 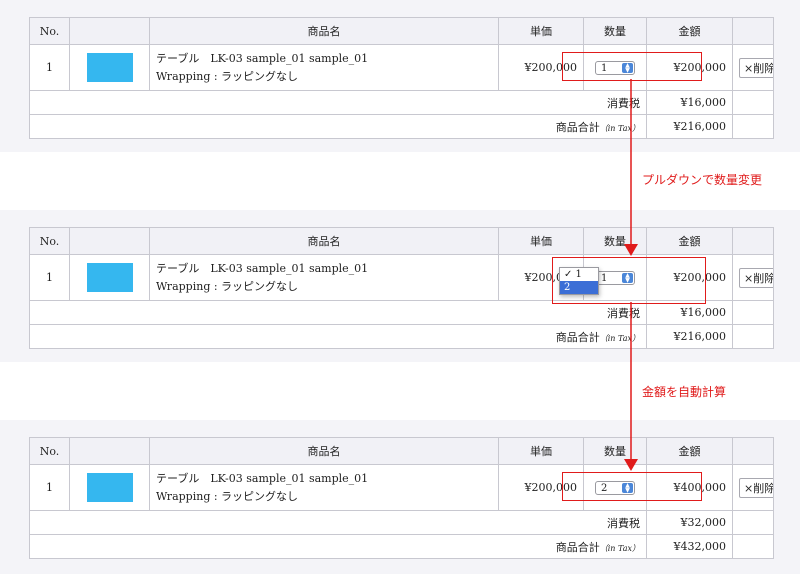 I want to click on annotation-step2: 金額を自動計算, so click(x=684, y=392).